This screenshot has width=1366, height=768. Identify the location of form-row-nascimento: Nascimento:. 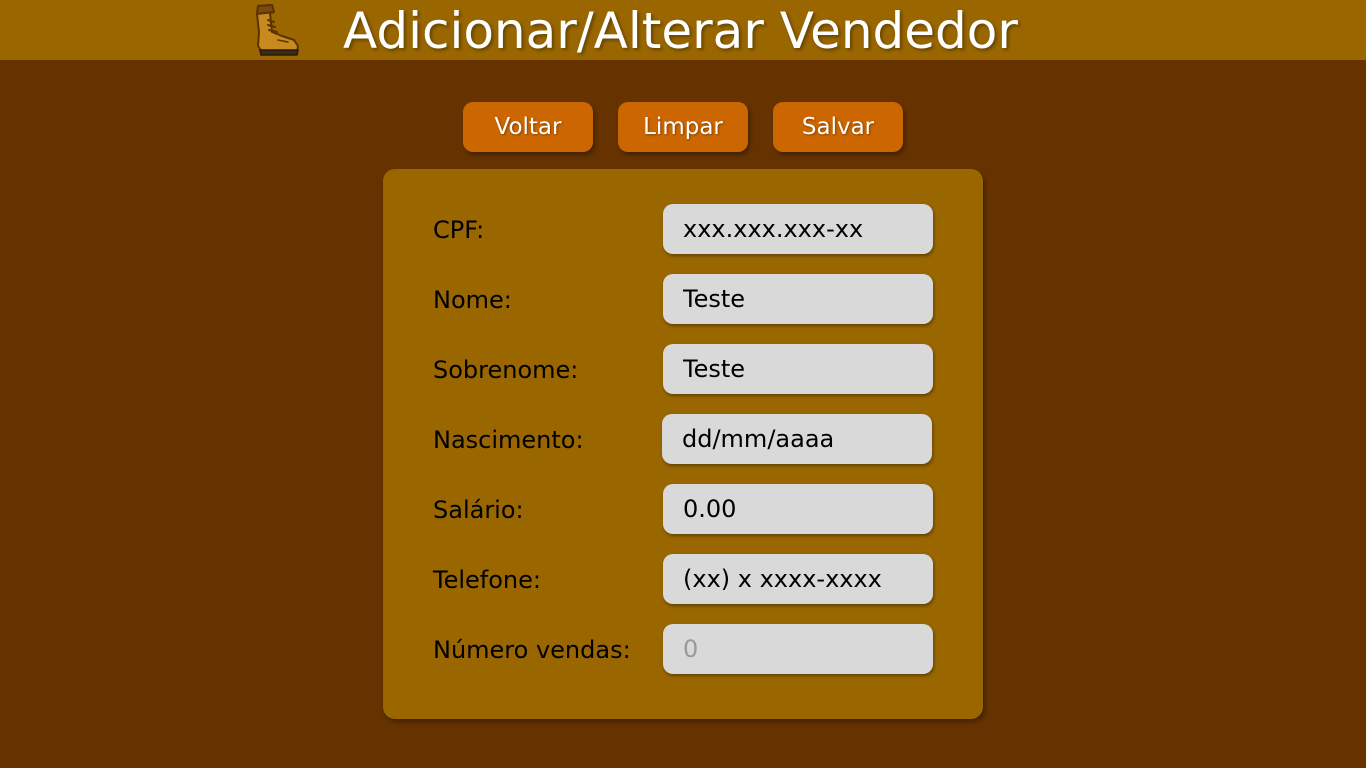
(683, 439).